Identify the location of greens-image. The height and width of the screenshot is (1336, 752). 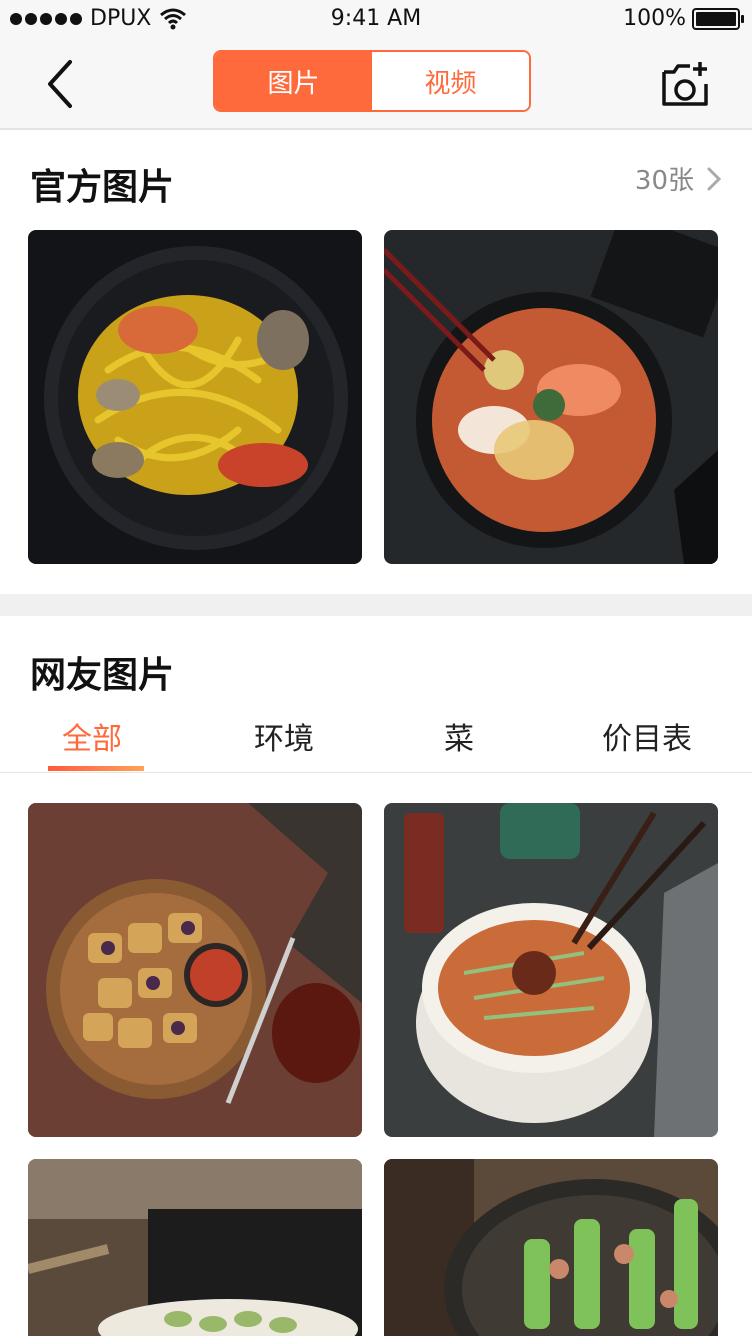
(551, 1247).